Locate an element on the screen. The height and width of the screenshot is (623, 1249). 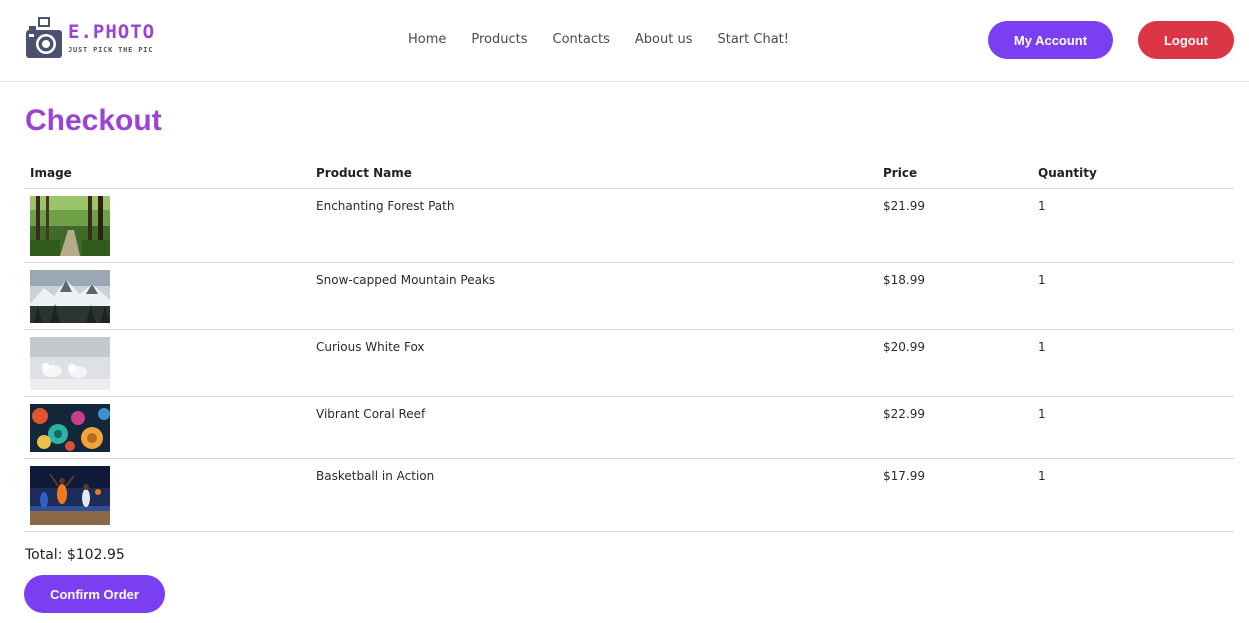
nav-chat-link: Start Chat! is located at coordinates (752, 40).